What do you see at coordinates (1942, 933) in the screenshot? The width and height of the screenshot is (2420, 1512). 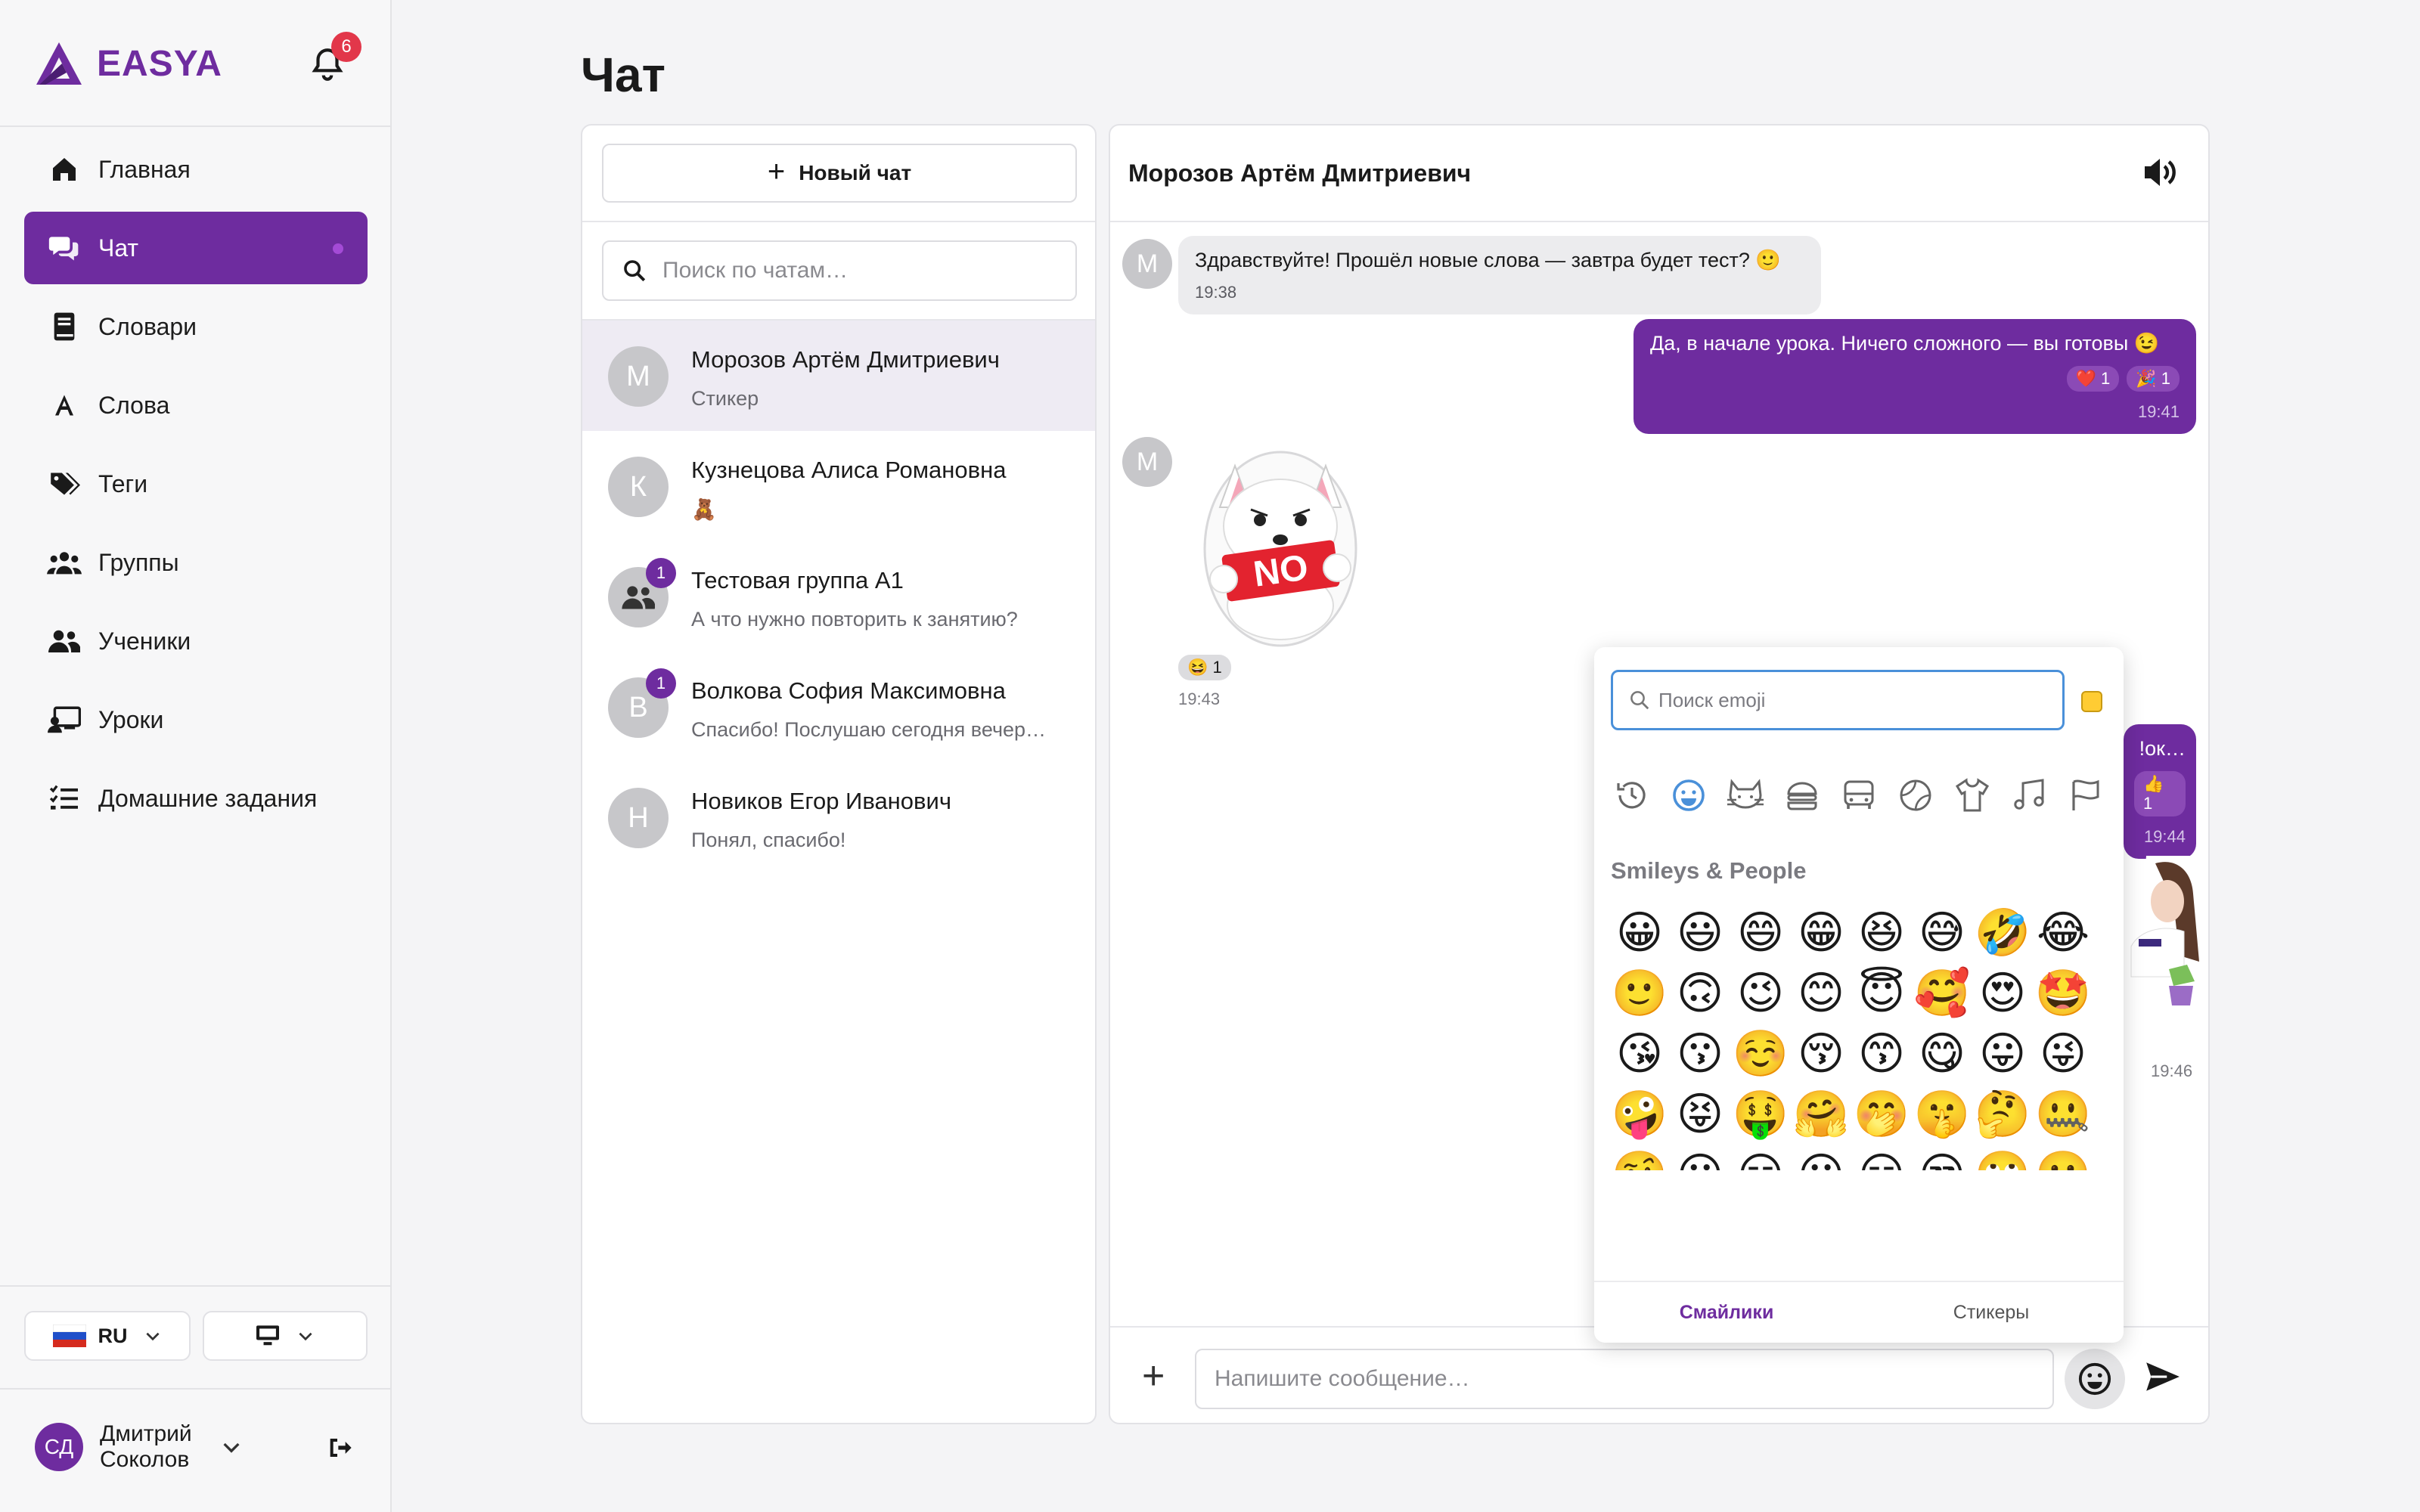 I see `emoji-cell: 😅` at bounding box center [1942, 933].